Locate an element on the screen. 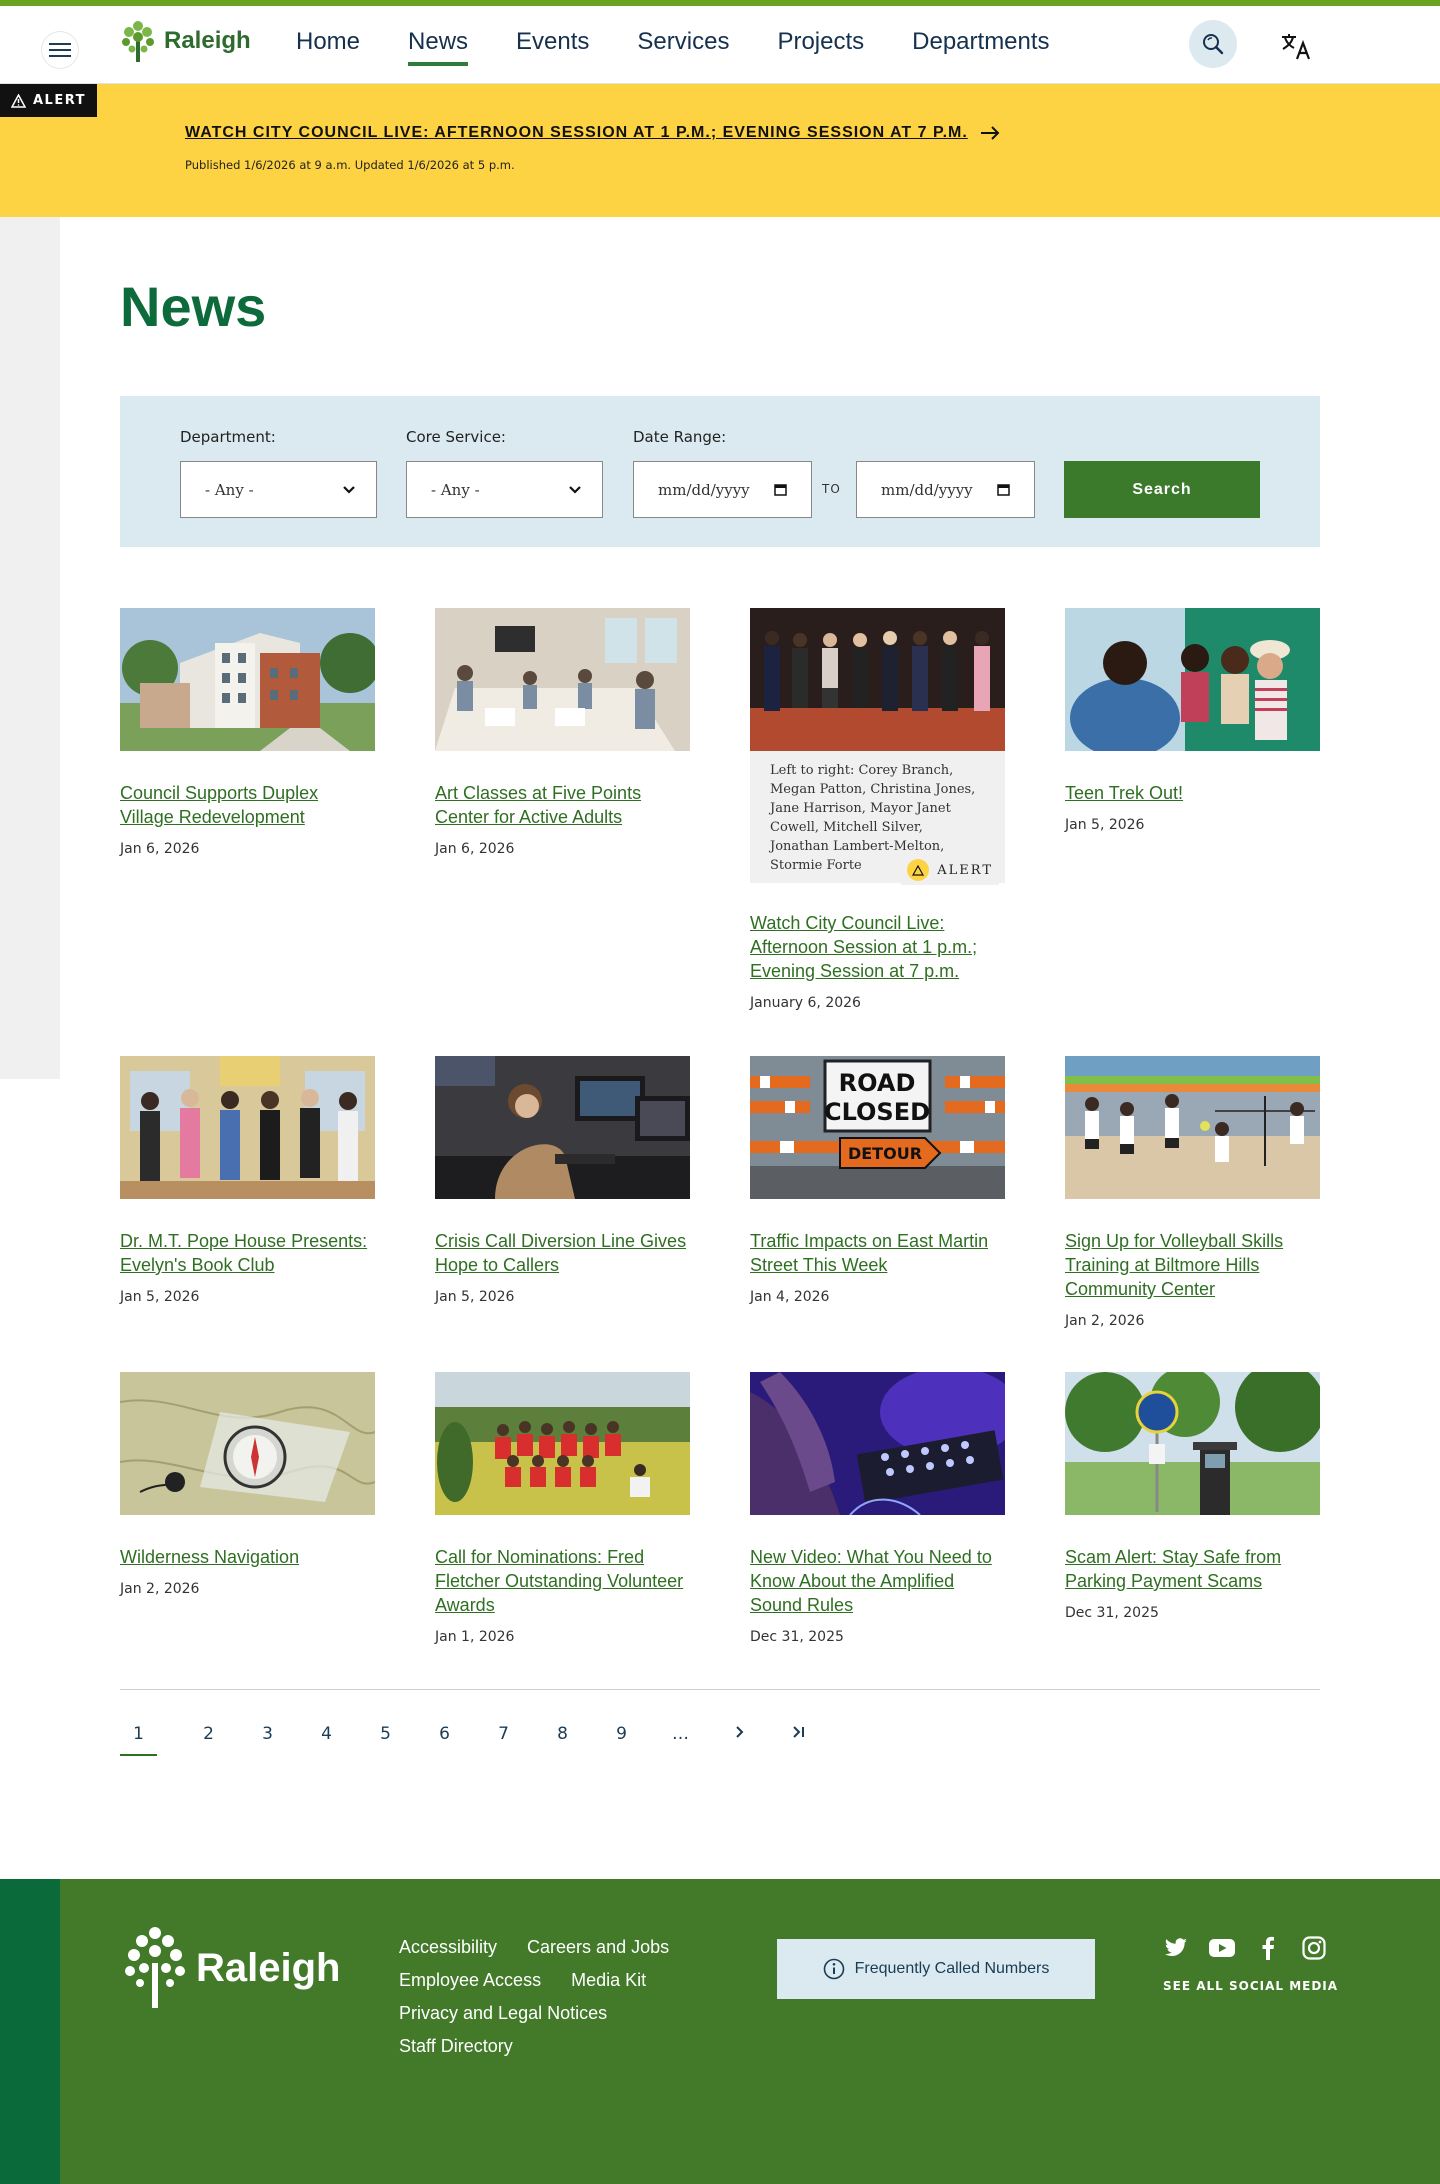  news-thumbnail-housing is located at coordinates (247, 679).